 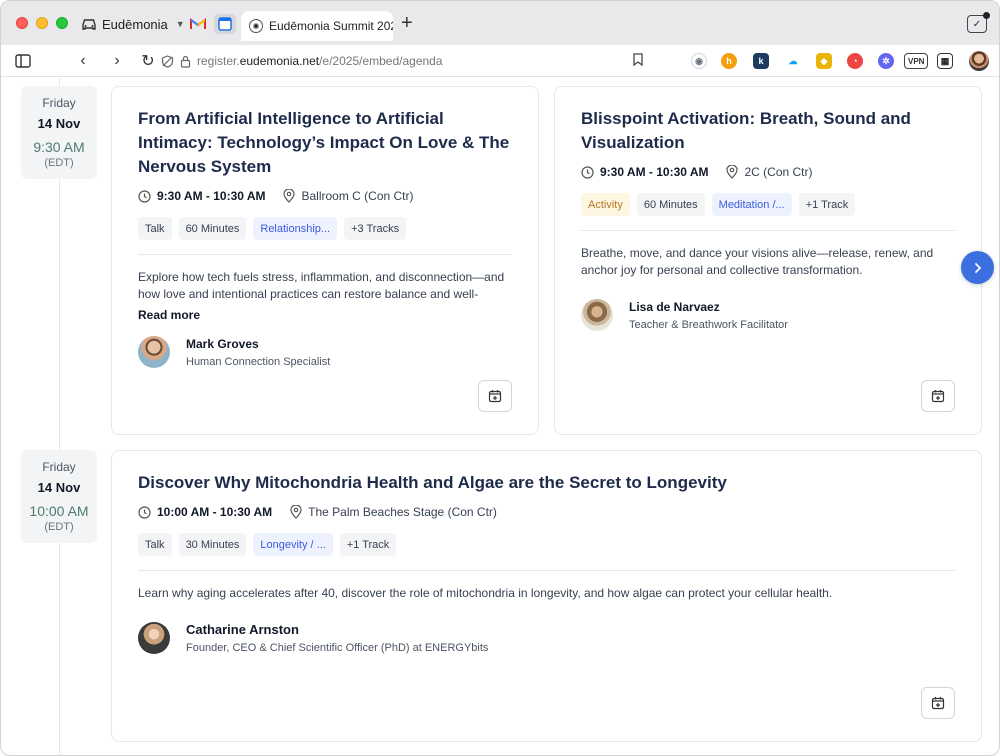 What do you see at coordinates (638, 61) in the screenshot?
I see `bookmark-button` at bounding box center [638, 61].